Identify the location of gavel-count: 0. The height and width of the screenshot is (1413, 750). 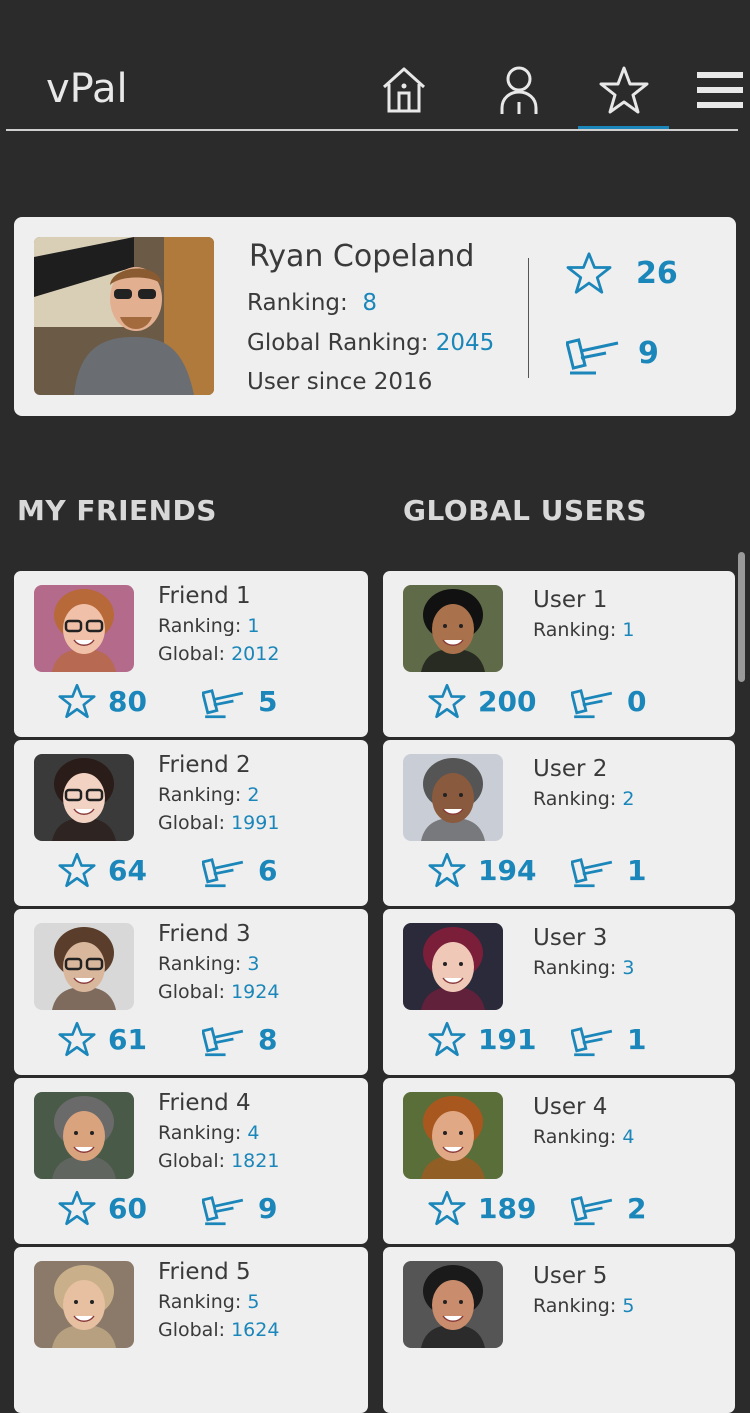
(608, 701).